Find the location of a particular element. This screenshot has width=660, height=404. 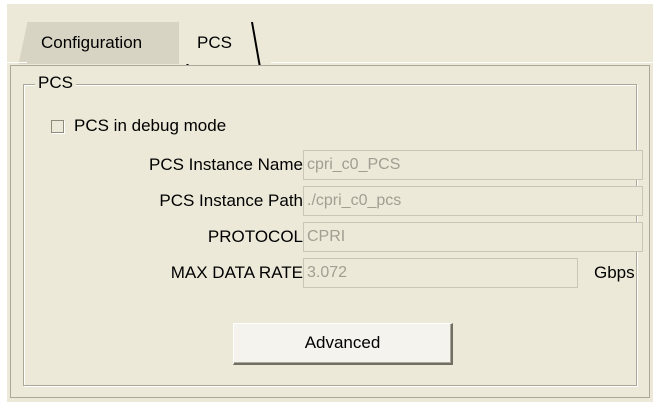

debug-mode-checkbox is located at coordinates (57, 126).